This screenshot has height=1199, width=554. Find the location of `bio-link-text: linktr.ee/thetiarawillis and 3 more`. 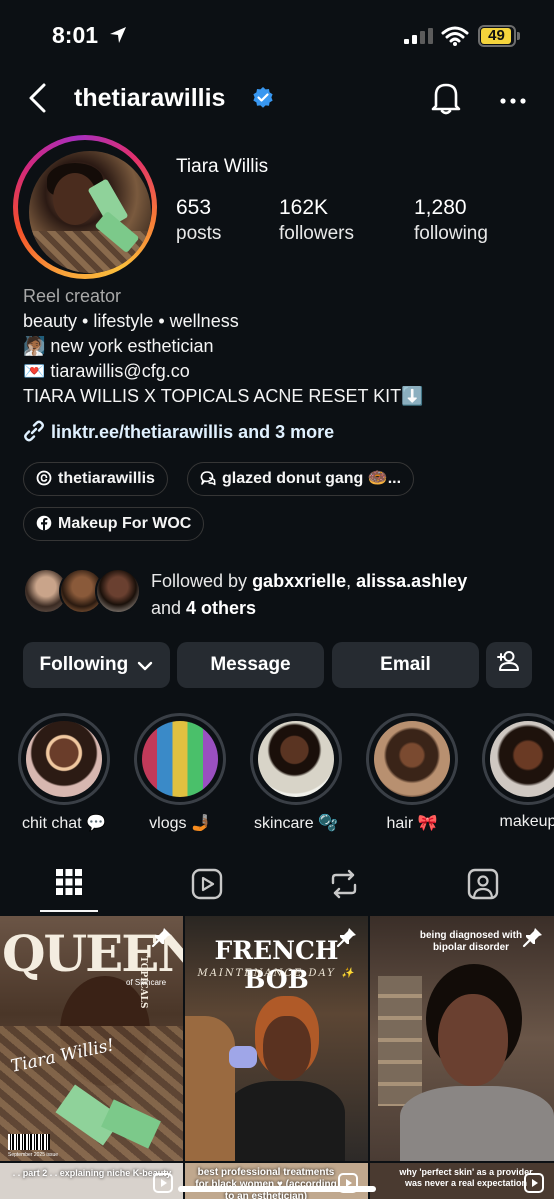

bio-link-text: linktr.ee/thetiarawillis and 3 more is located at coordinates (193, 432).